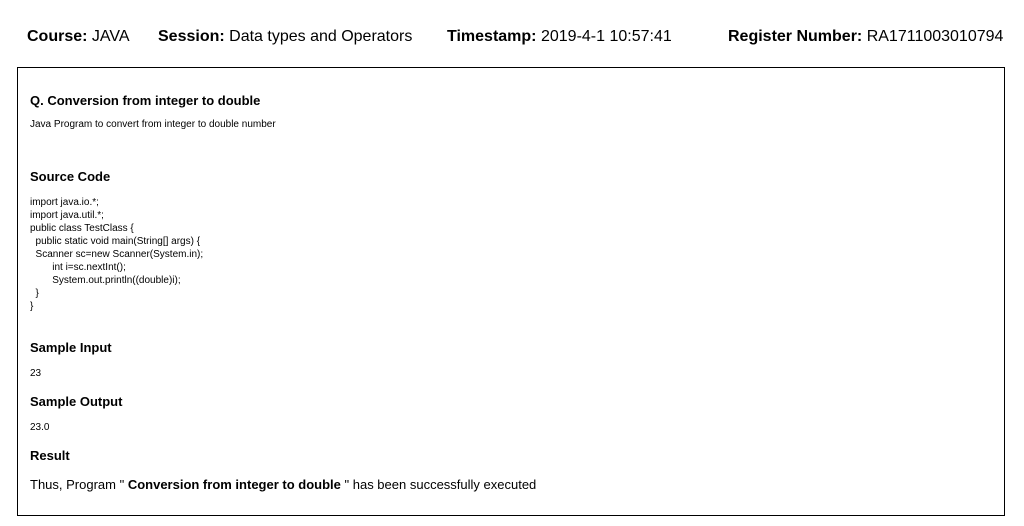 This screenshot has height=526, width=1024. I want to click on course-field: Course: JAVA, so click(78, 37).